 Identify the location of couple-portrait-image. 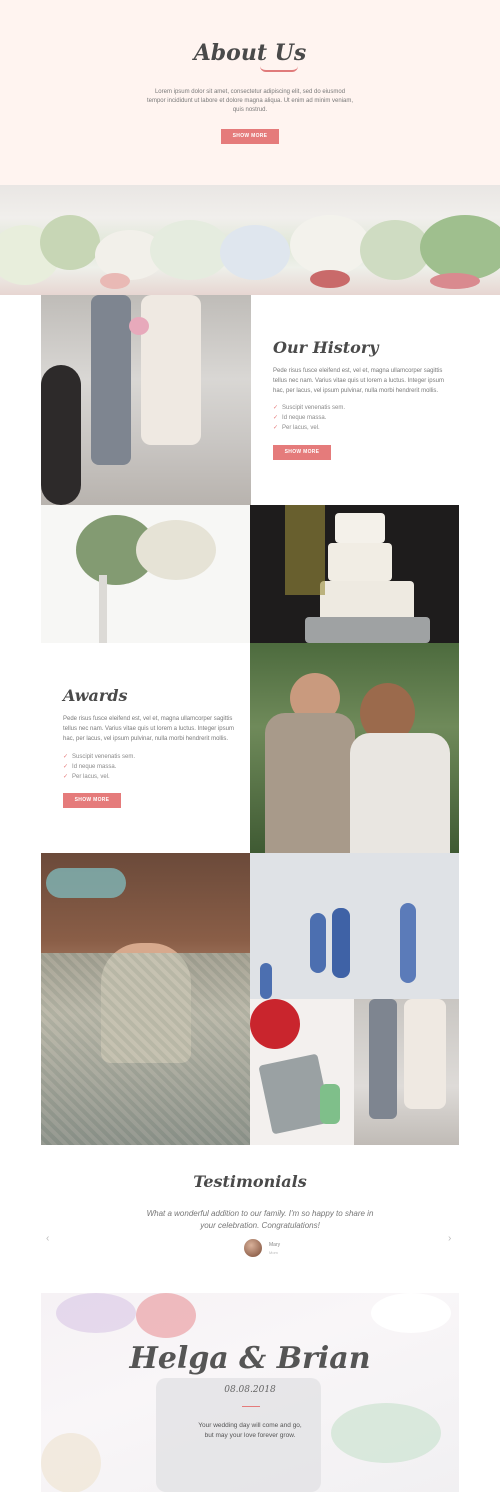
(354, 748).